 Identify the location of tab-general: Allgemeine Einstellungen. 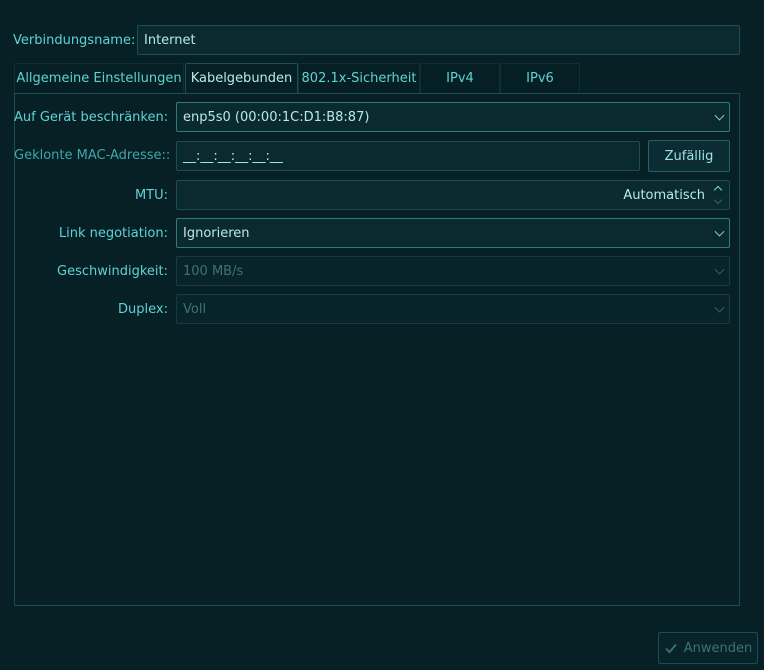
(99, 78).